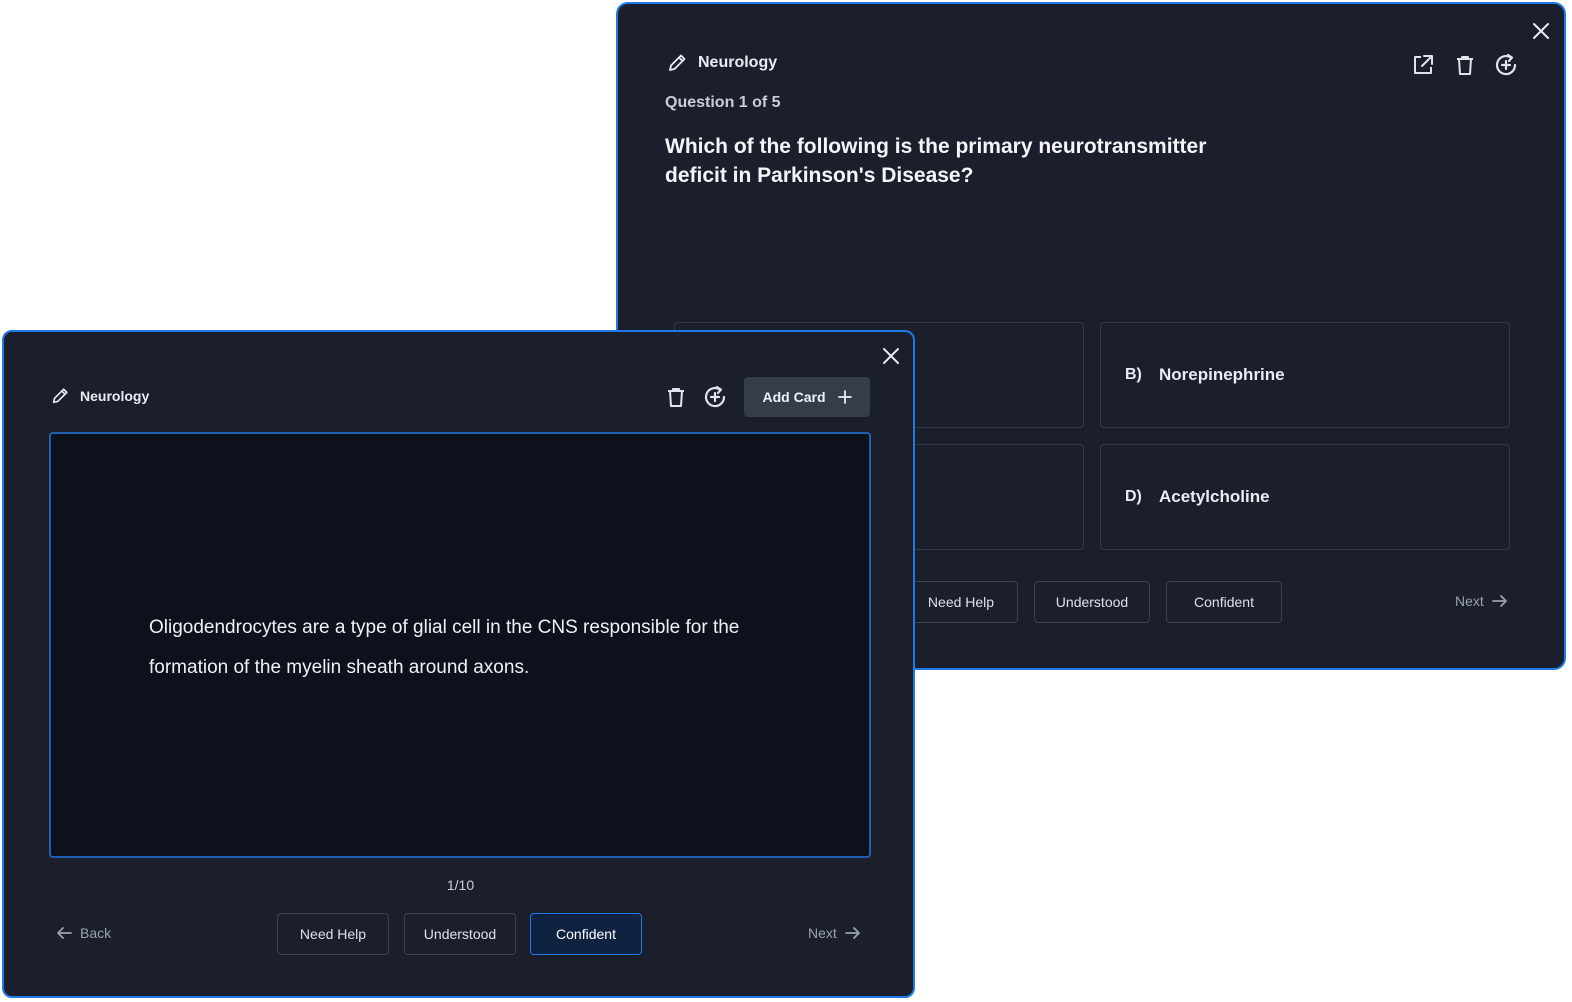 Image resolution: width=1572 pixels, height=1002 pixels. I want to click on option-letter: B), so click(1133, 374).